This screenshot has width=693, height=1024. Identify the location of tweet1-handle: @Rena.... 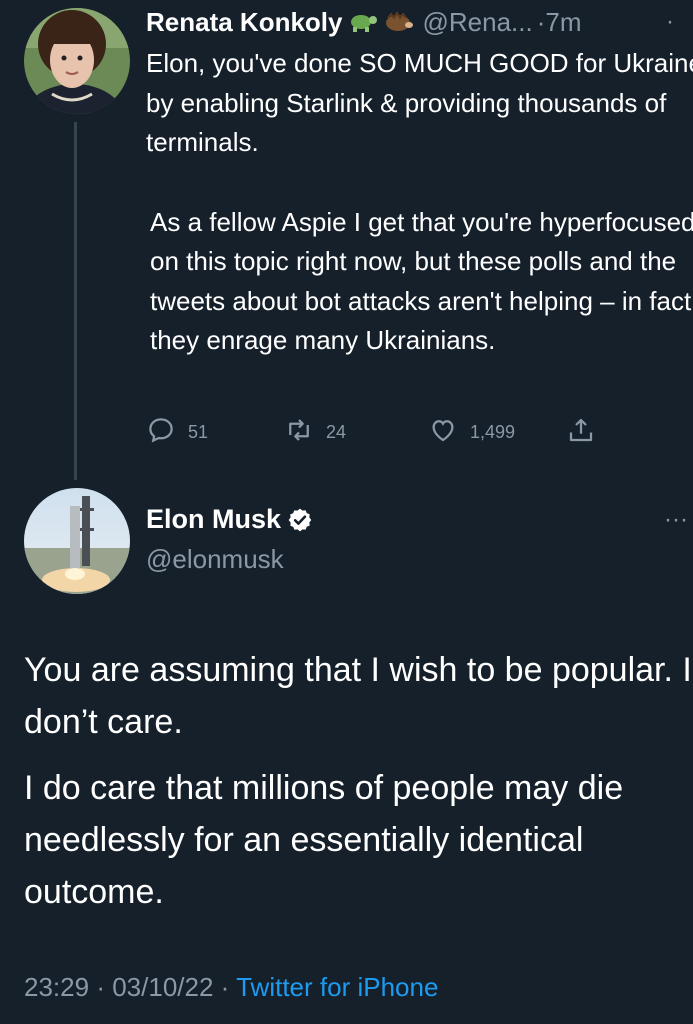
(478, 22).